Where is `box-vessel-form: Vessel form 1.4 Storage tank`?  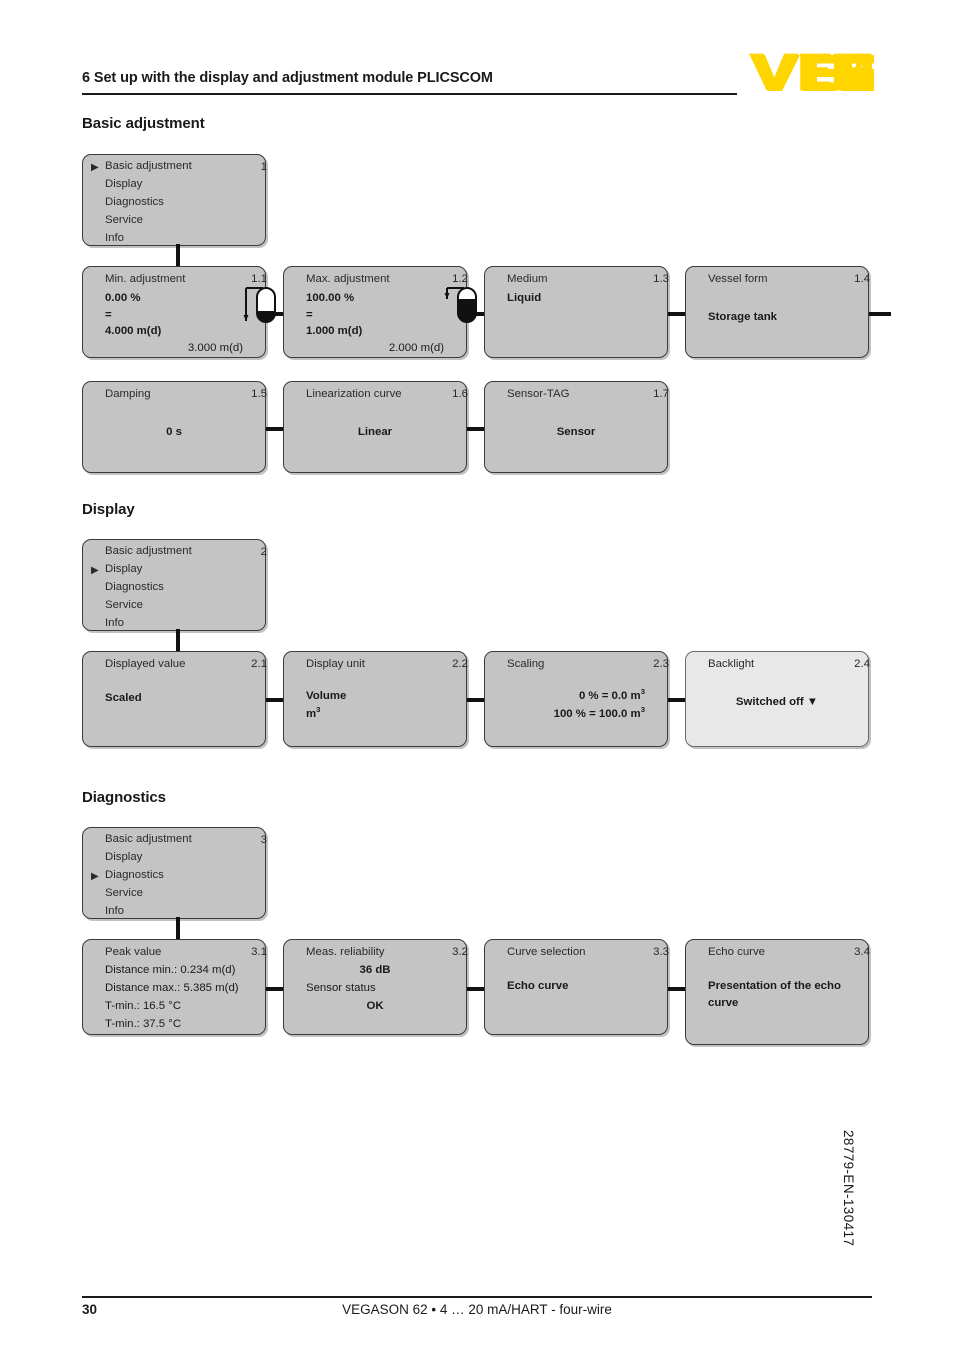 box-vessel-form: Vessel form 1.4 Storage tank is located at coordinates (777, 312).